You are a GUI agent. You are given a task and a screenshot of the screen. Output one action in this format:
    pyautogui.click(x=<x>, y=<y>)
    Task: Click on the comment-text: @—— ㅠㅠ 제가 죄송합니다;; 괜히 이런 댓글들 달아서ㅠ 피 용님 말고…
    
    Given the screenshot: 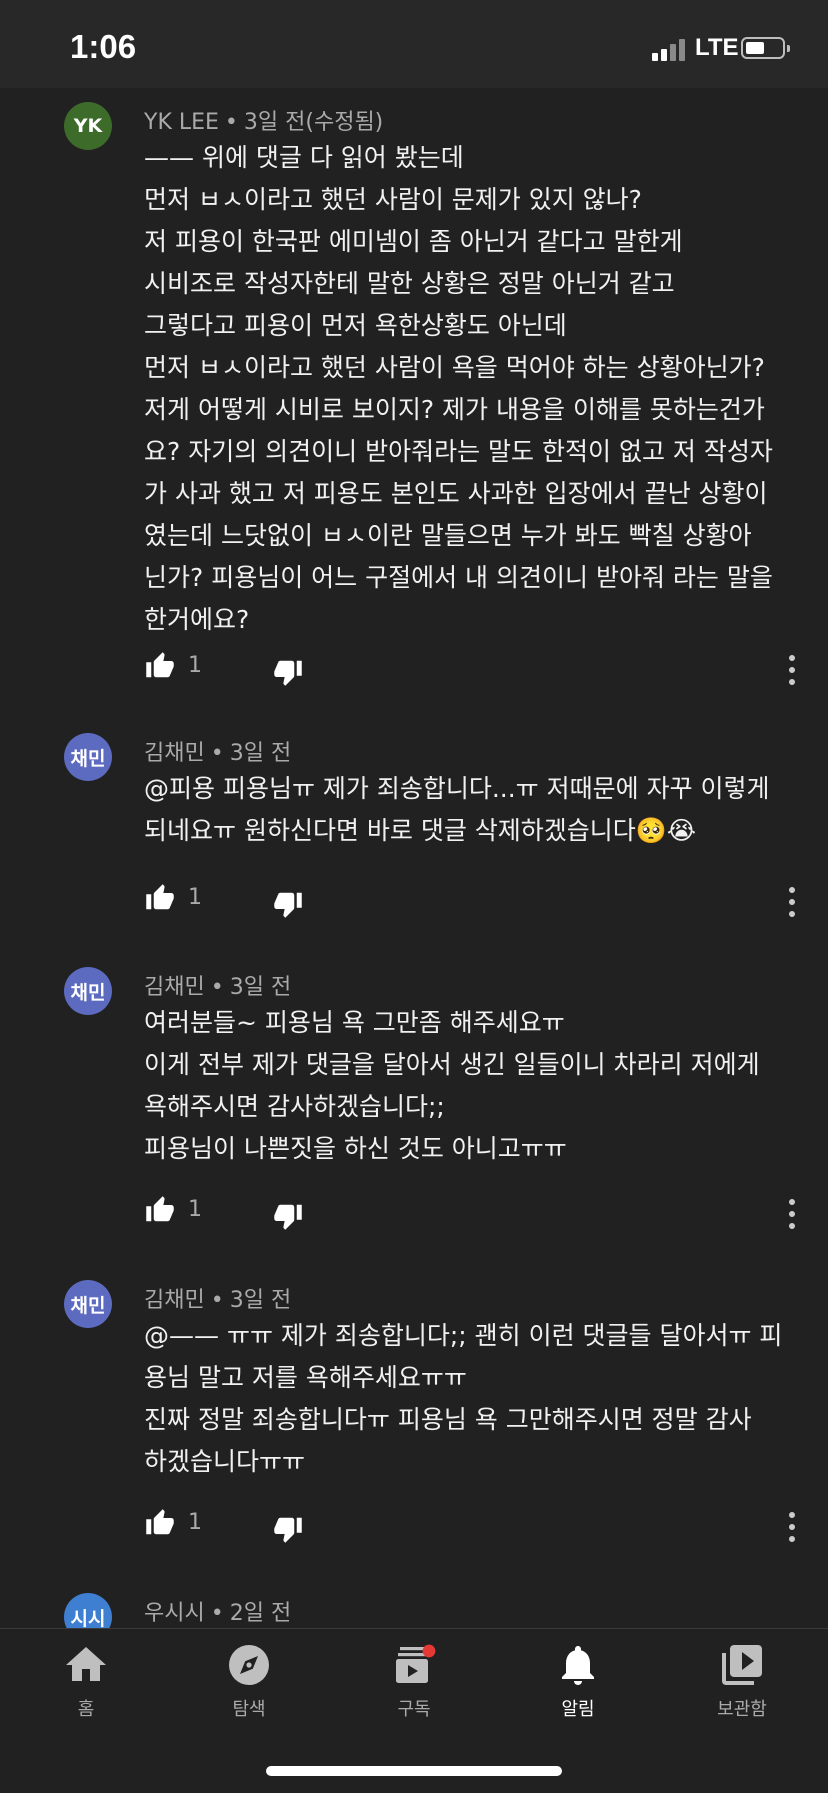 What is the action you would take?
    pyautogui.click(x=463, y=1398)
    